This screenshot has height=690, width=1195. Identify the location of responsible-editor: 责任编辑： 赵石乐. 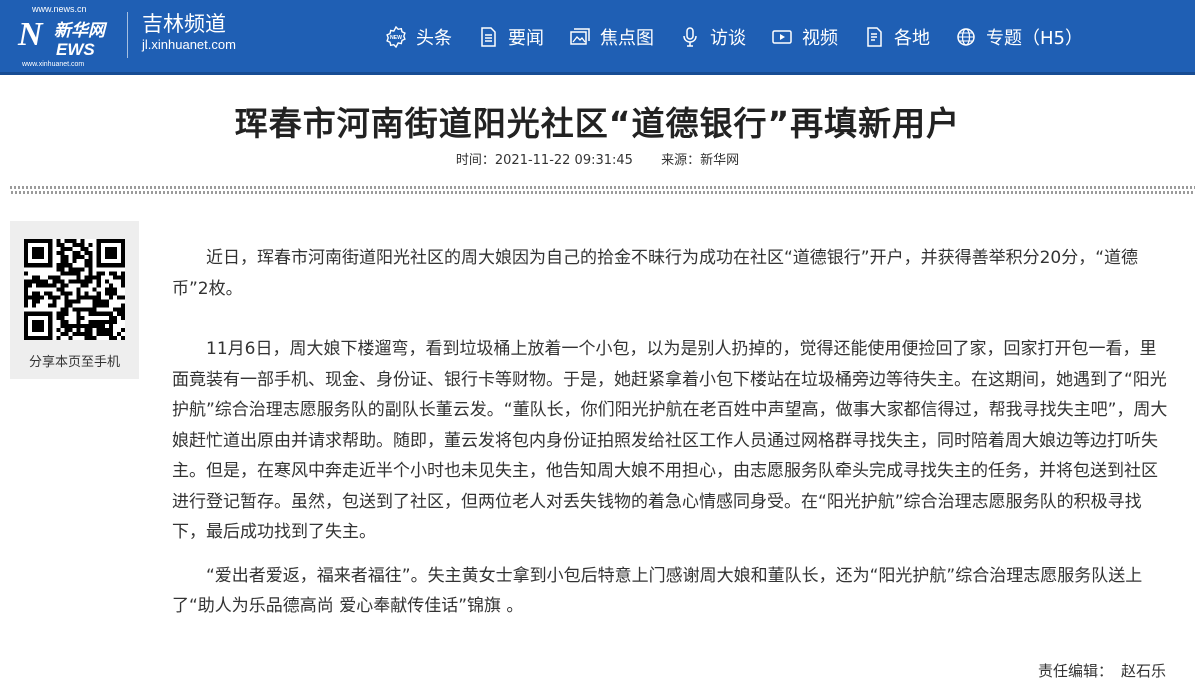
(1102, 670).